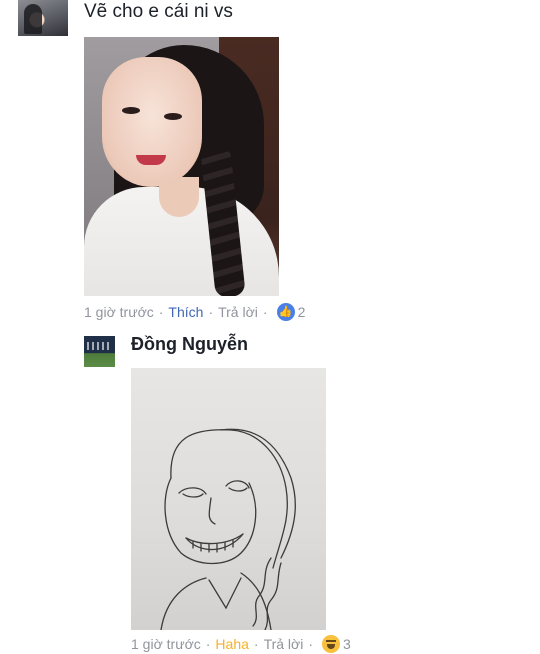  I want to click on comment-timestamp: 1 giờ trước, so click(119, 312).